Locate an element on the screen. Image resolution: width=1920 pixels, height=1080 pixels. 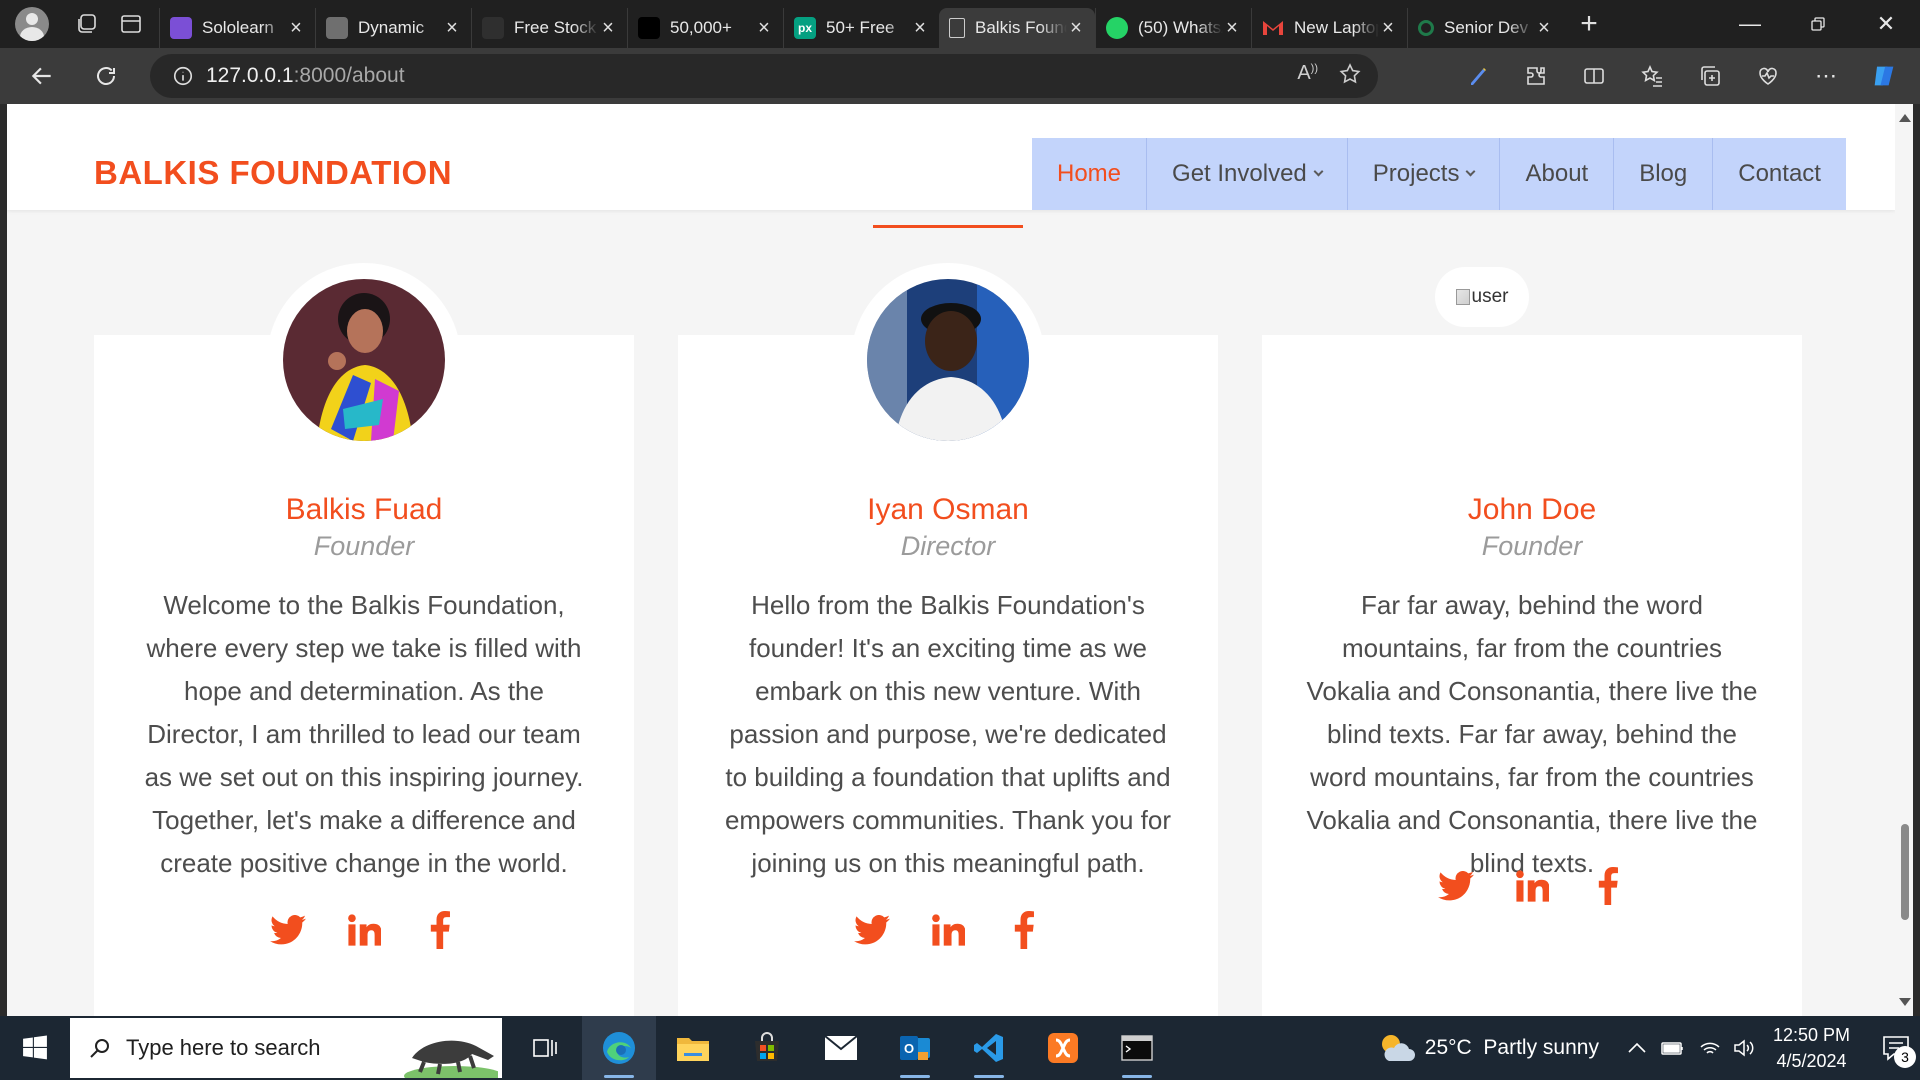
outlook-icon: O is located at coordinates (915, 1048).